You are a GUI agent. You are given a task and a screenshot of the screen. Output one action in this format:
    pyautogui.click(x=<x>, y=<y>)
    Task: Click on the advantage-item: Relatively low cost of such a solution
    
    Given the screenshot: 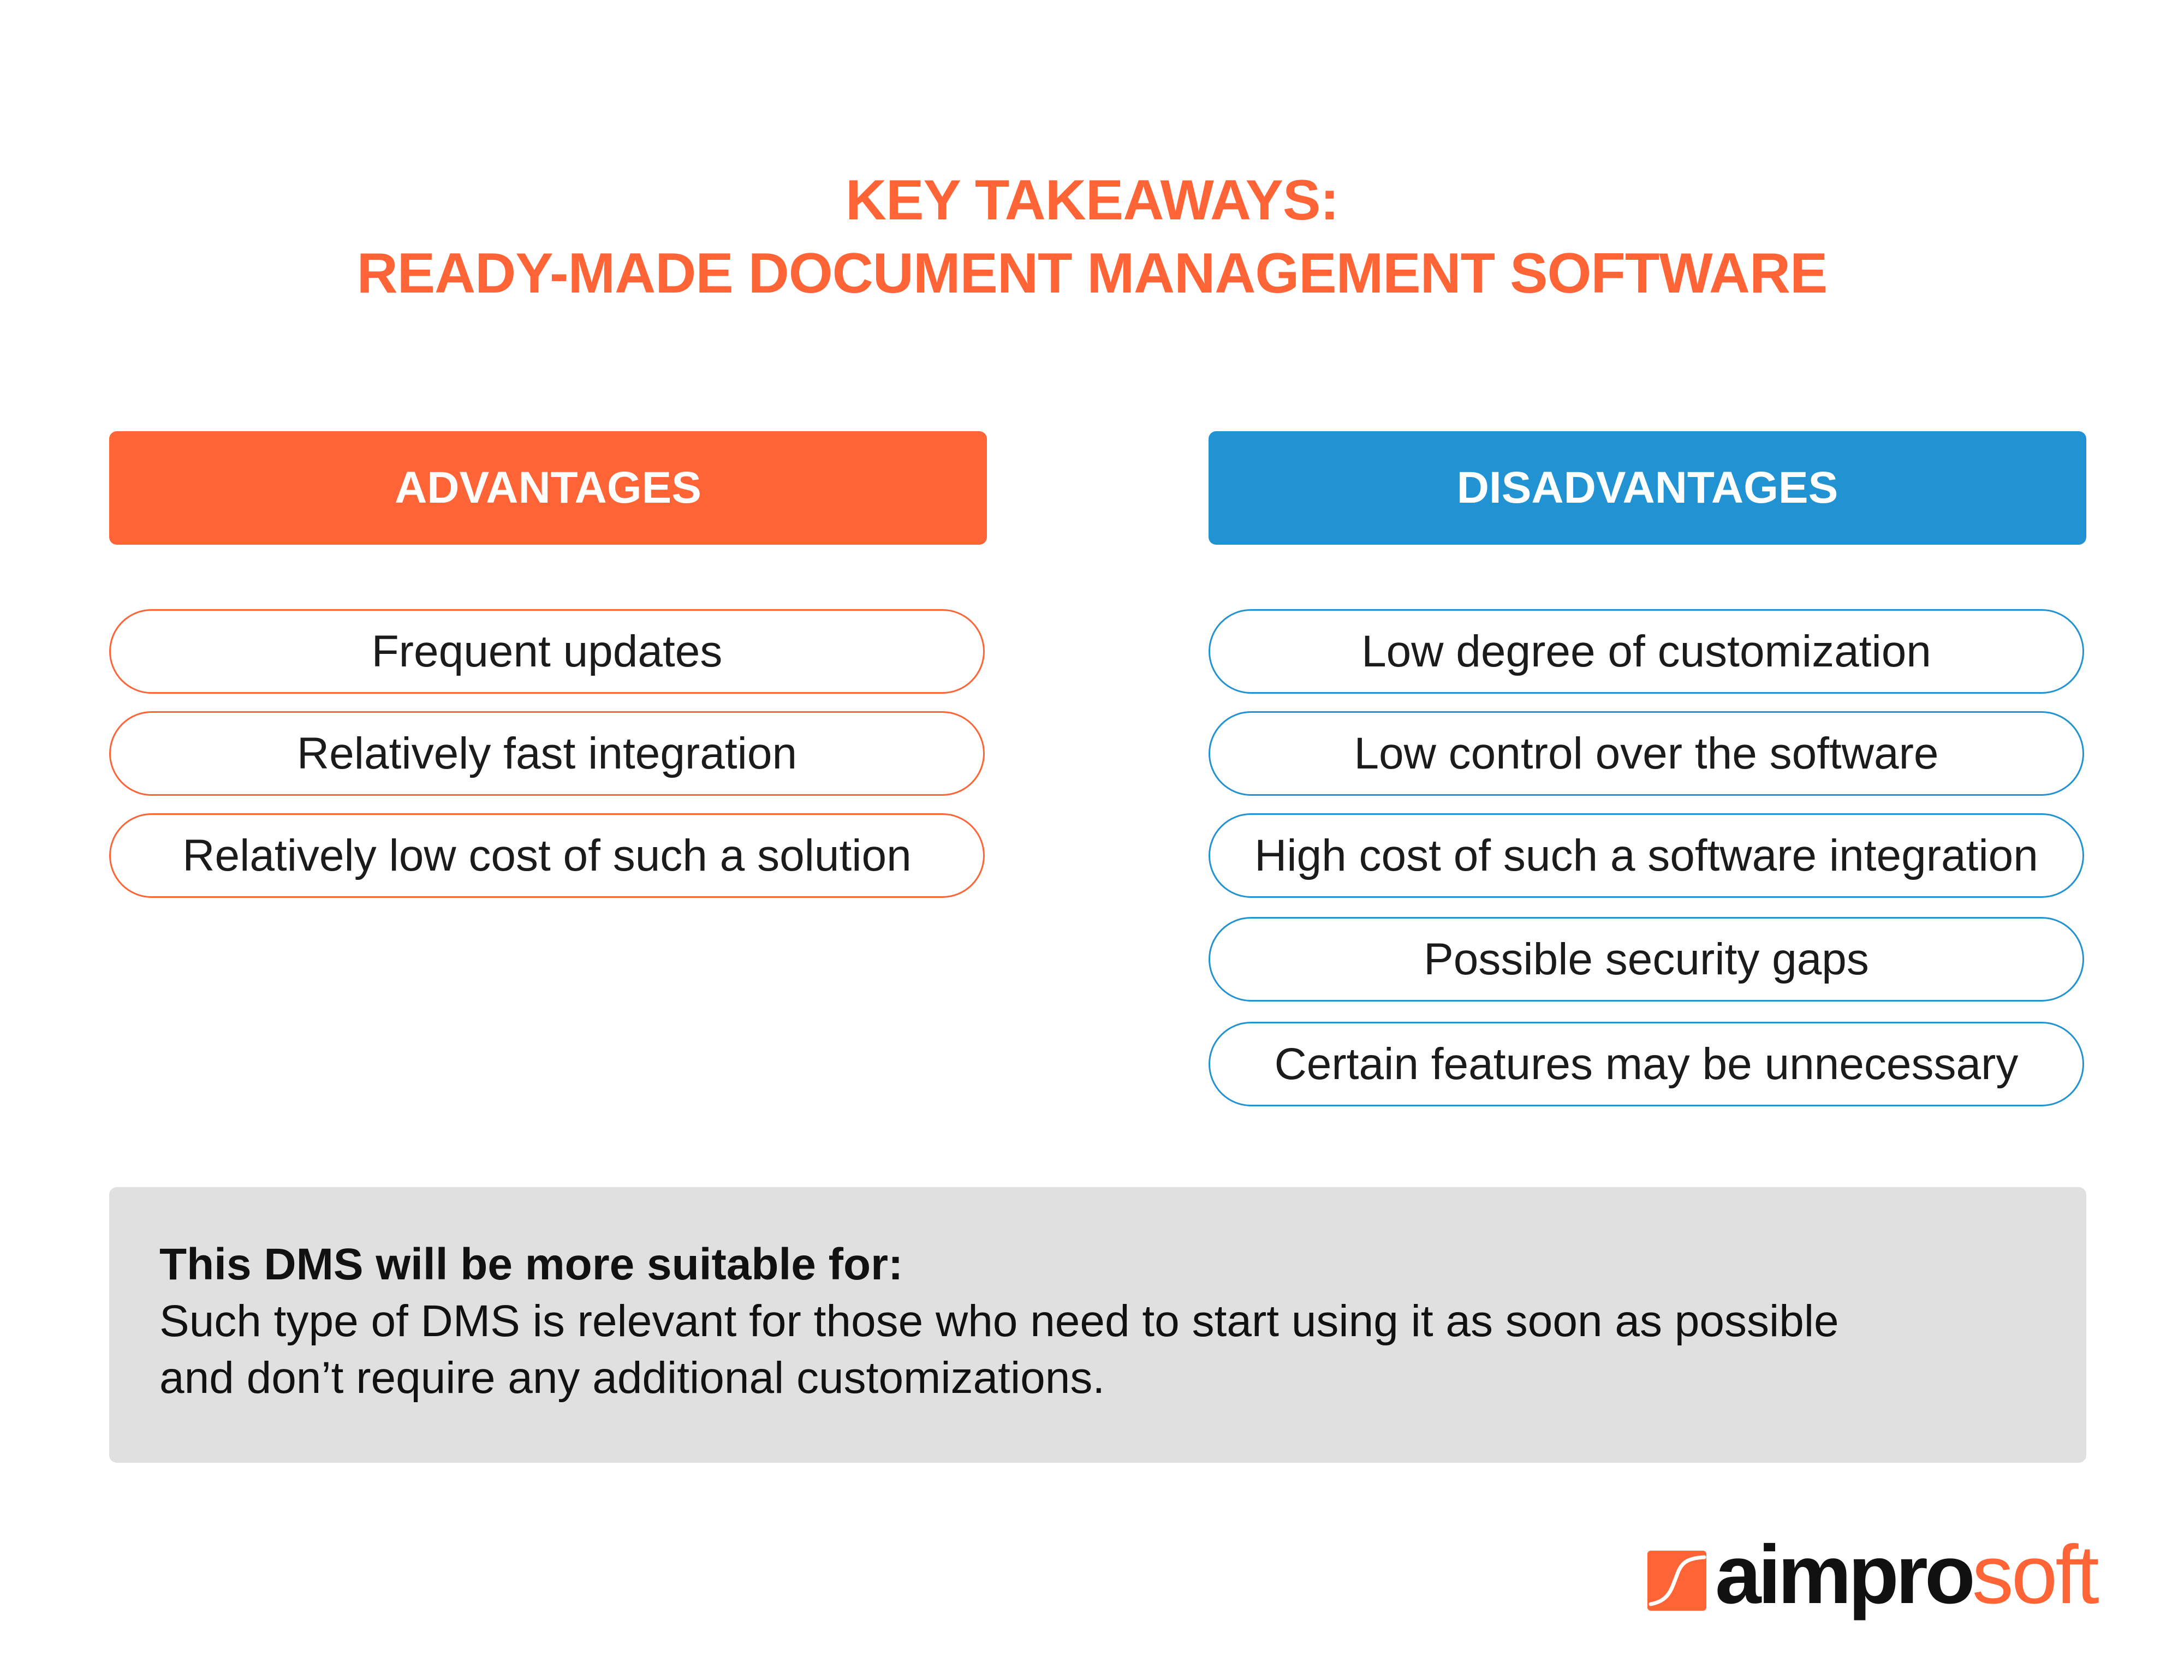 What is the action you would take?
    pyautogui.click(x=547, y=855)
    